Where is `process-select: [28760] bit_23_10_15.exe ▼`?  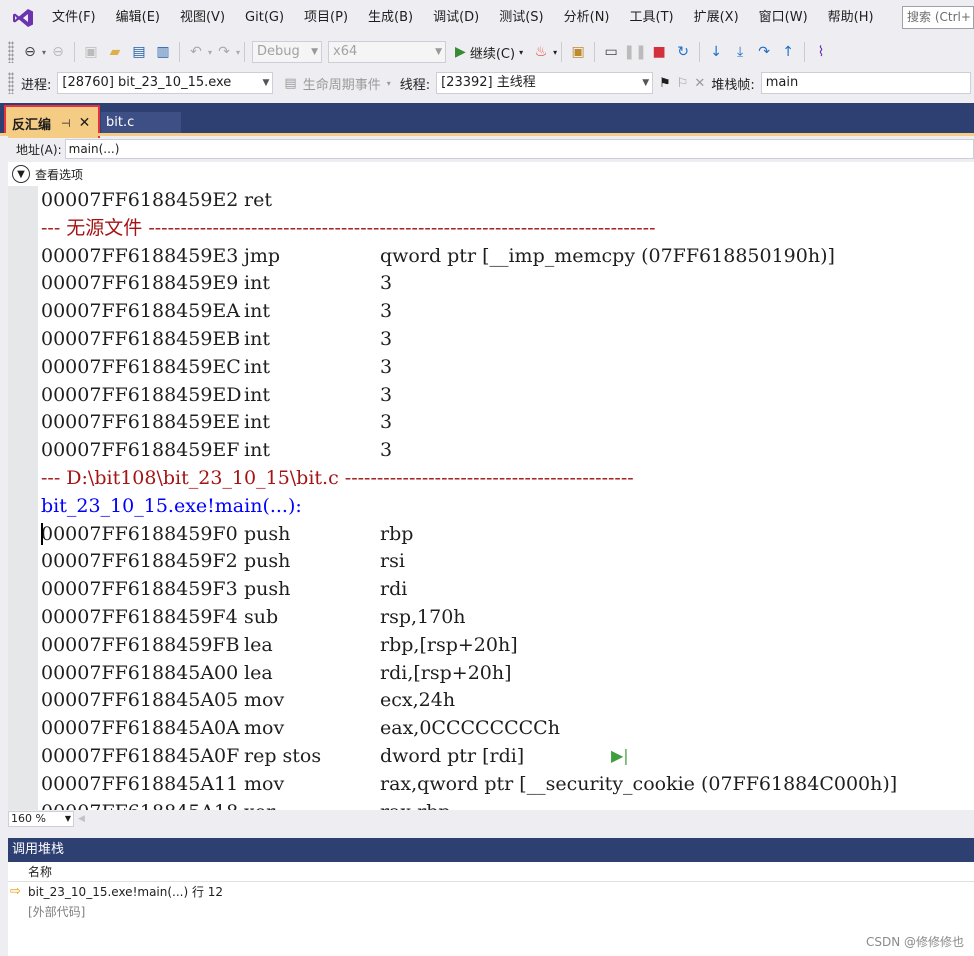
process-select: [28760] bit_23_10_15.exe ▼ is located at coordinates (165, 83).